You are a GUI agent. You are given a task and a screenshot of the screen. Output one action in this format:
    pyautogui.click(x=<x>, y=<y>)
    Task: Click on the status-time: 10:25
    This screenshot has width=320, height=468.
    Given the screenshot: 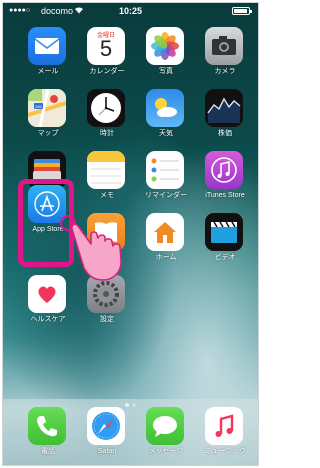 What is the action you would take?
    pyautogui.click(x=130, y=11)
    